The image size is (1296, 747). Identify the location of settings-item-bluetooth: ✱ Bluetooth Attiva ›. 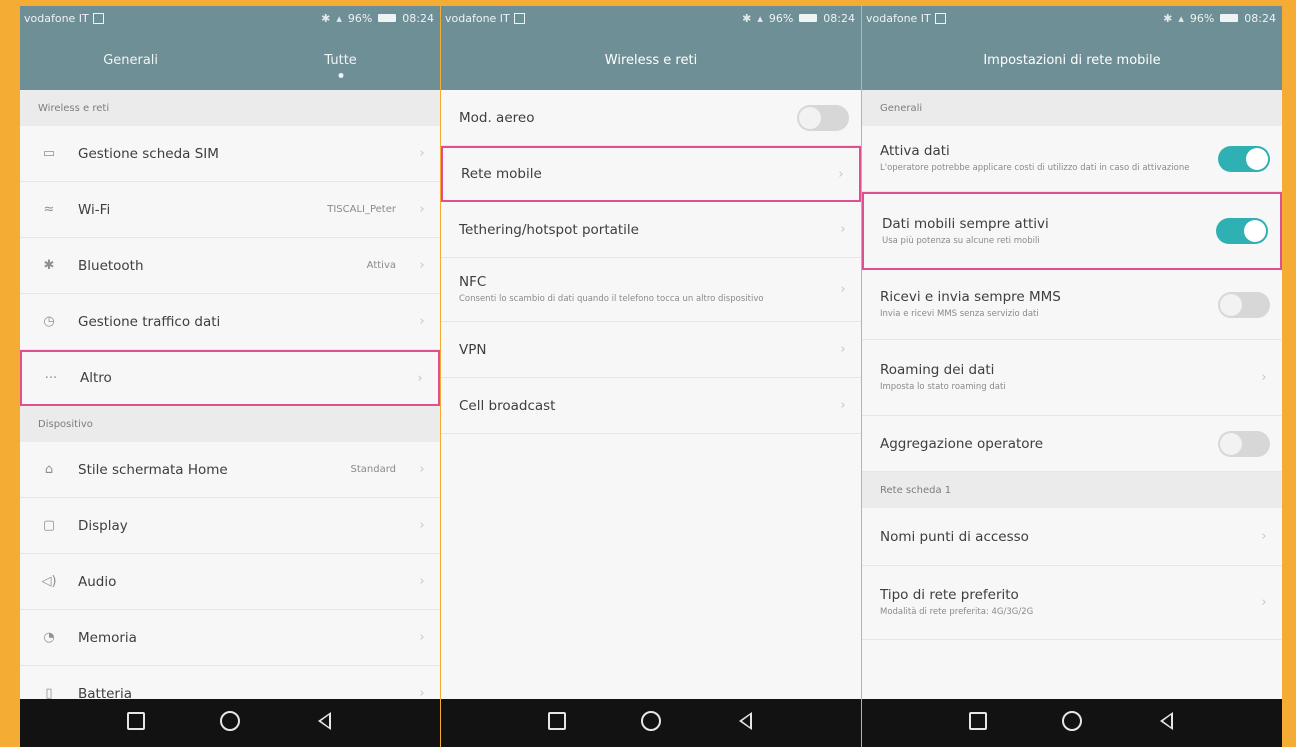
(230, 266).